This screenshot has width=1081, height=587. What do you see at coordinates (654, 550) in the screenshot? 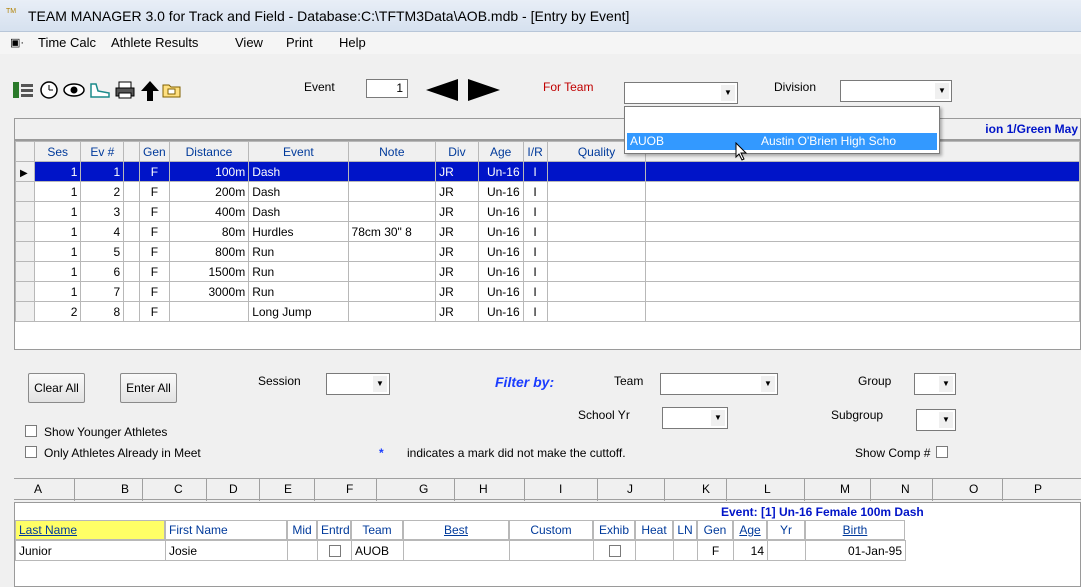
I see `cell-heat` at bounding box center [654, 550].